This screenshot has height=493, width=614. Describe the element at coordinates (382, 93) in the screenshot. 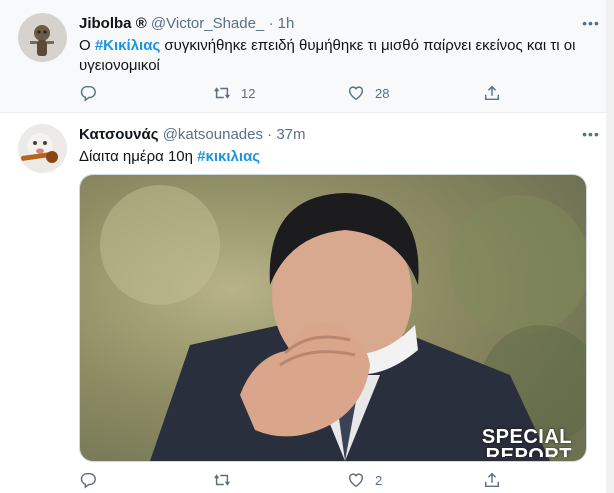

I see `like-count: 28` at that location.